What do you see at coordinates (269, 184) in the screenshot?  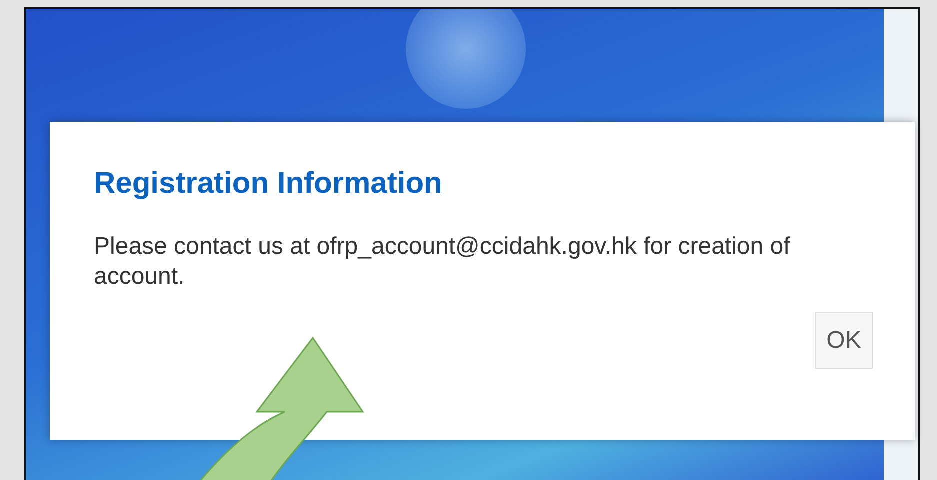 I see `dialog-title: Registration Information` at bounding box center [269, 184].